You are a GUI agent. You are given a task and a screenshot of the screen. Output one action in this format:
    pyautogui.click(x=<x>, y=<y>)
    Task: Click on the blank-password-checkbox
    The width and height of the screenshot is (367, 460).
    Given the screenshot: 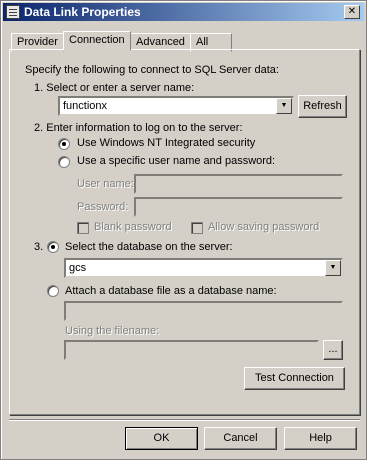 What is the action you would take?
    pyautogui.click(x=83, y=228)
    